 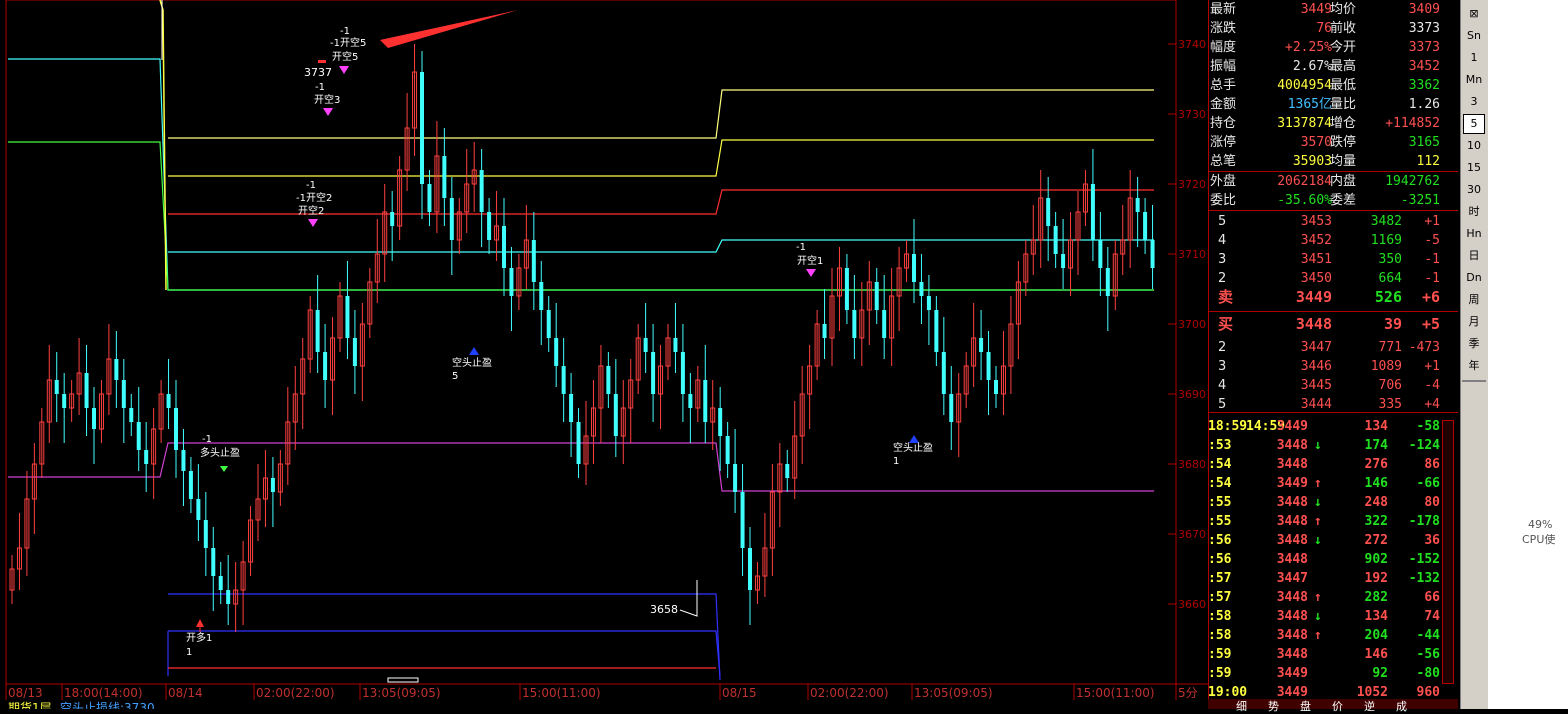 I want to click on period-button: 1, so click(x=1474, y=58).